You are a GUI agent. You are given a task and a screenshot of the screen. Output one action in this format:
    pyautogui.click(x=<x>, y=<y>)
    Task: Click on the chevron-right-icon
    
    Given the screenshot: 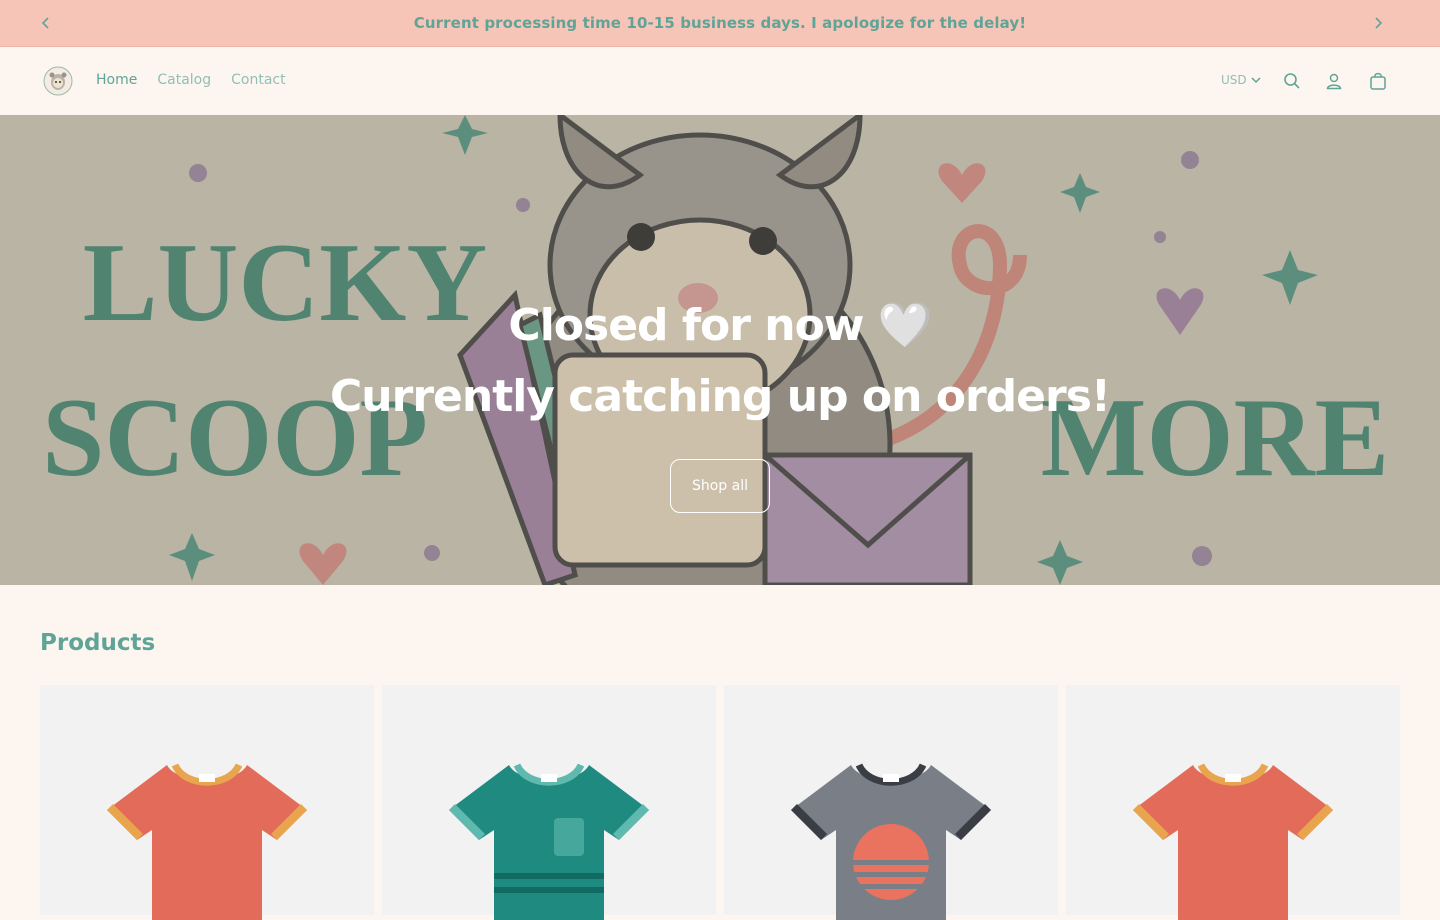 What is the action you would take?
    pyautogui.click(x=1378, y=23)
    